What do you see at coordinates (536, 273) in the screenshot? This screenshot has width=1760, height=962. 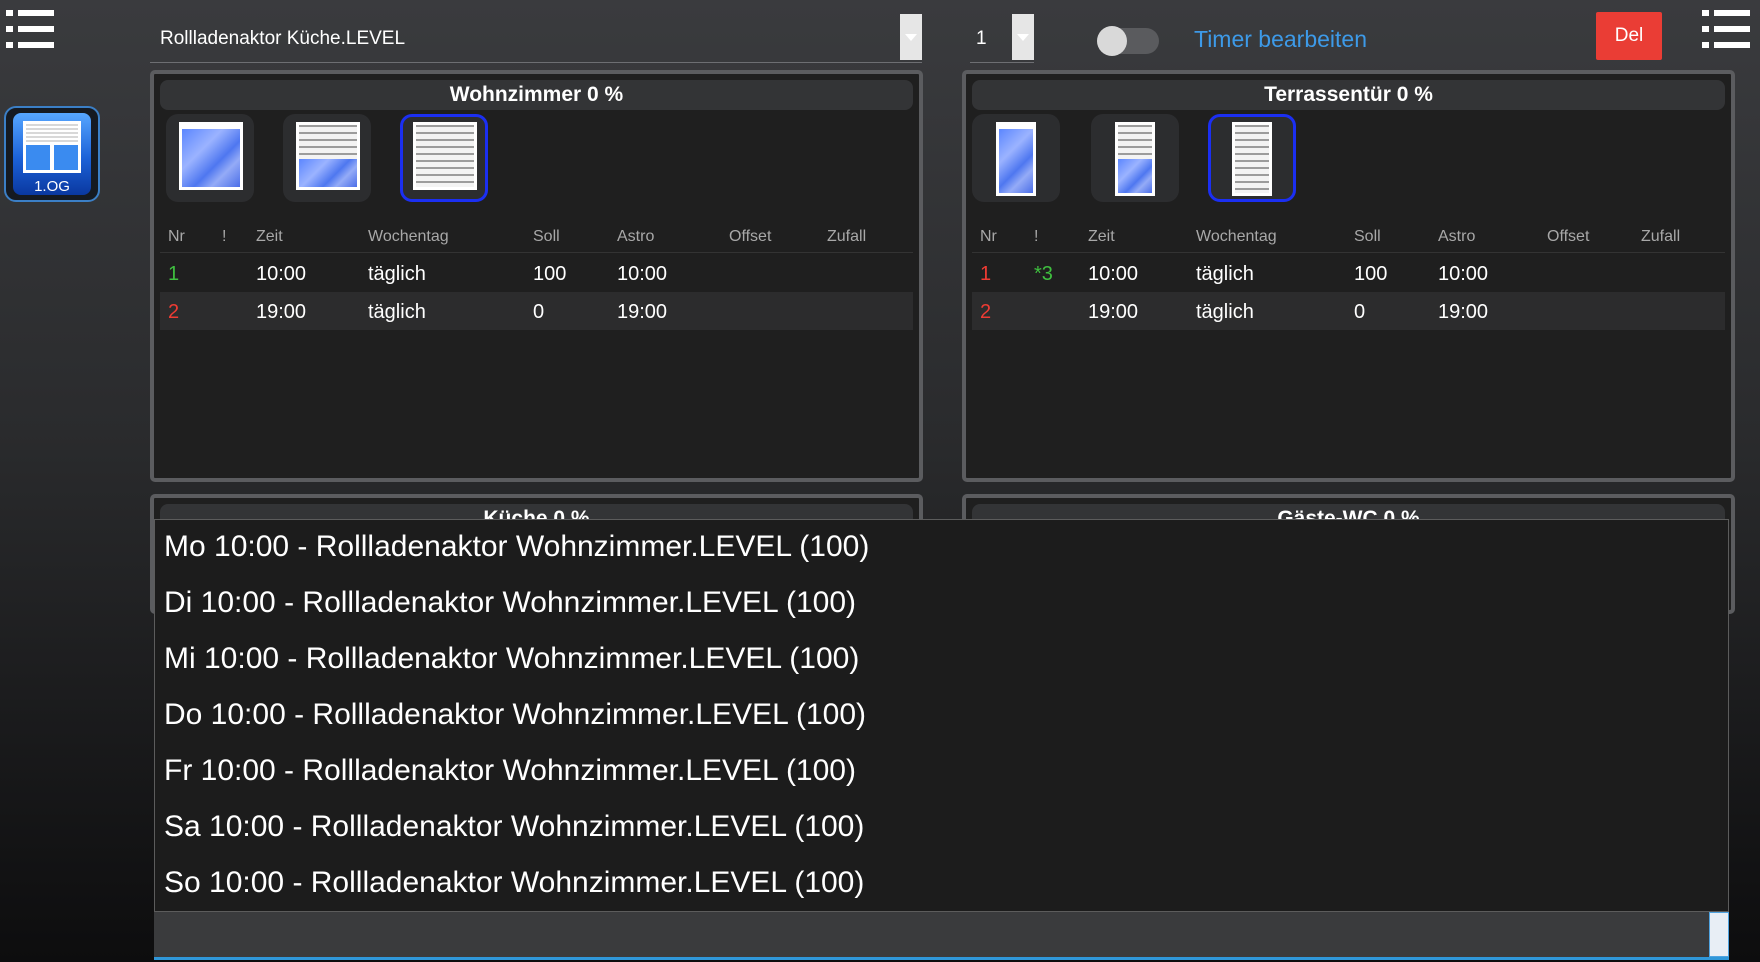 I see `table-row: 1 10:00 täglich 100 10:00` at bounding box center [536, 273].